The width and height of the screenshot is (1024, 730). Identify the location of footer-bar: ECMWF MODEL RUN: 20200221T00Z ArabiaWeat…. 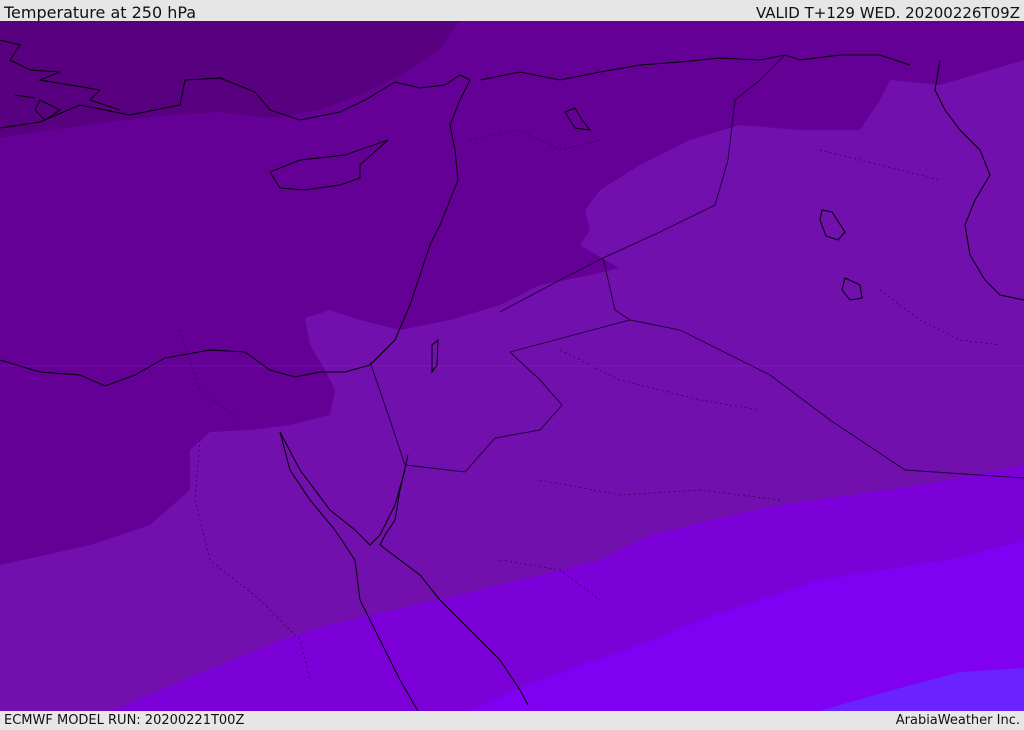
(512, 720).